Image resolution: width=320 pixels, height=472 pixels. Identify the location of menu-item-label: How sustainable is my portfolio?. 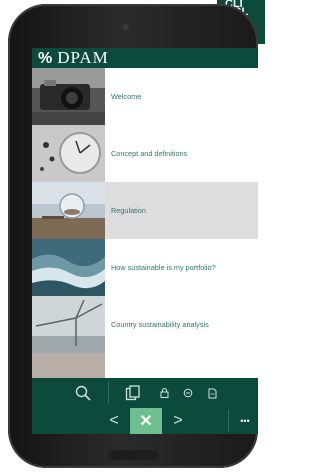
(163, 267).